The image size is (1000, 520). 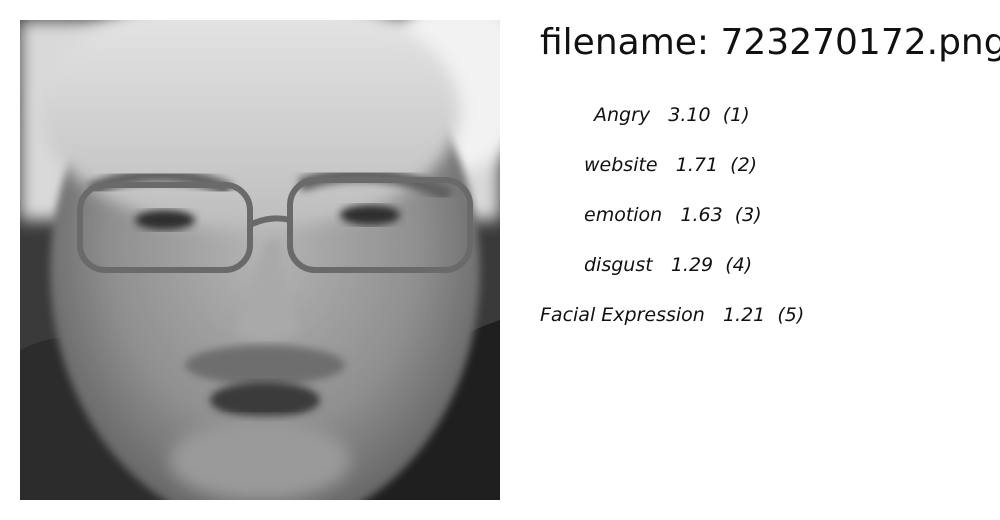 What do you see at coordinates (689, 115) in the screenshot?
I see `label-score: 3.10` at bounding box center [689, 115].